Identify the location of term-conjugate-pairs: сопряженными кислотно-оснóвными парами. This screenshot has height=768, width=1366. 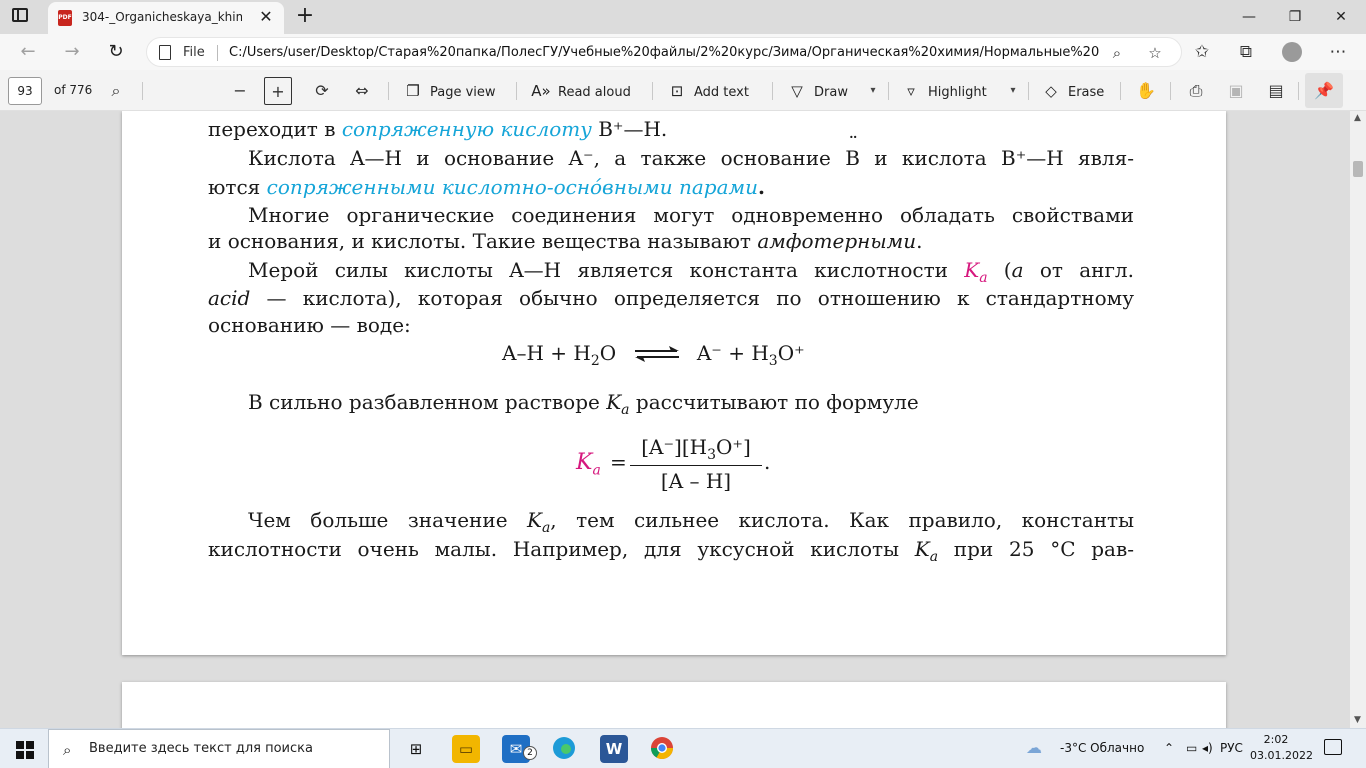
(512, 187).